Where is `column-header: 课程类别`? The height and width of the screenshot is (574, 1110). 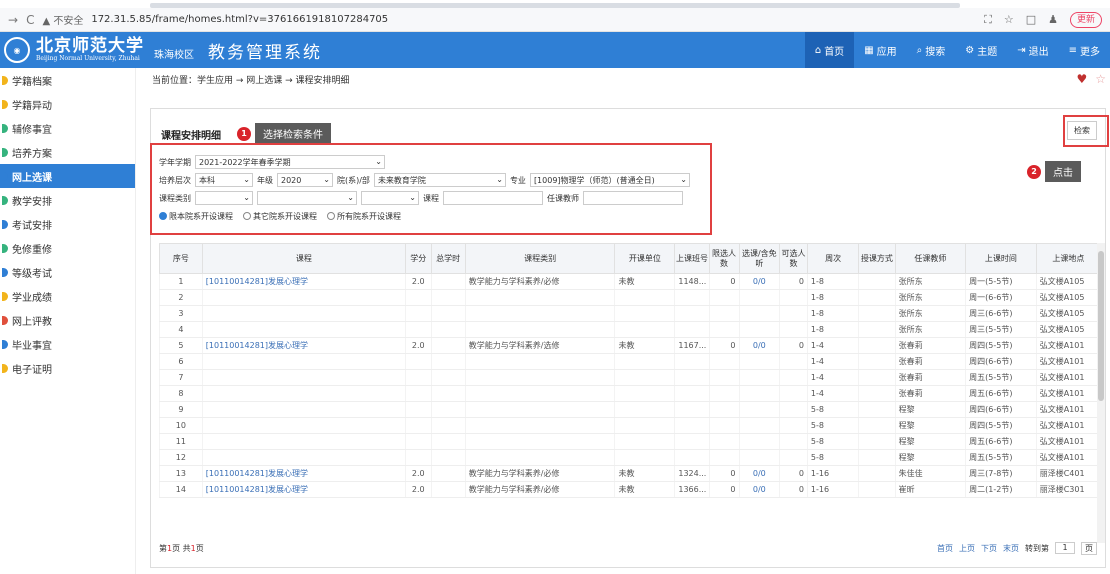 column-header: 课程类别 is located at coordinates (540, 258).